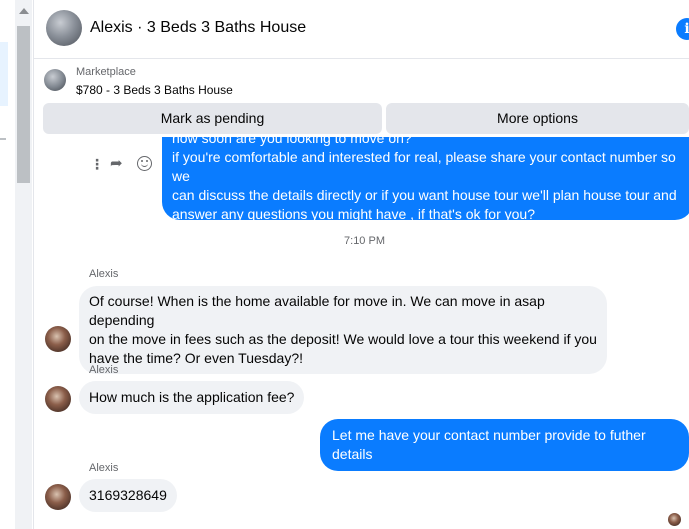  Describe the element at coordinates (361, 29) in the screenshot. I see `conversation-header: Alexis · 3 Beds 3 Baths House i` at that location.